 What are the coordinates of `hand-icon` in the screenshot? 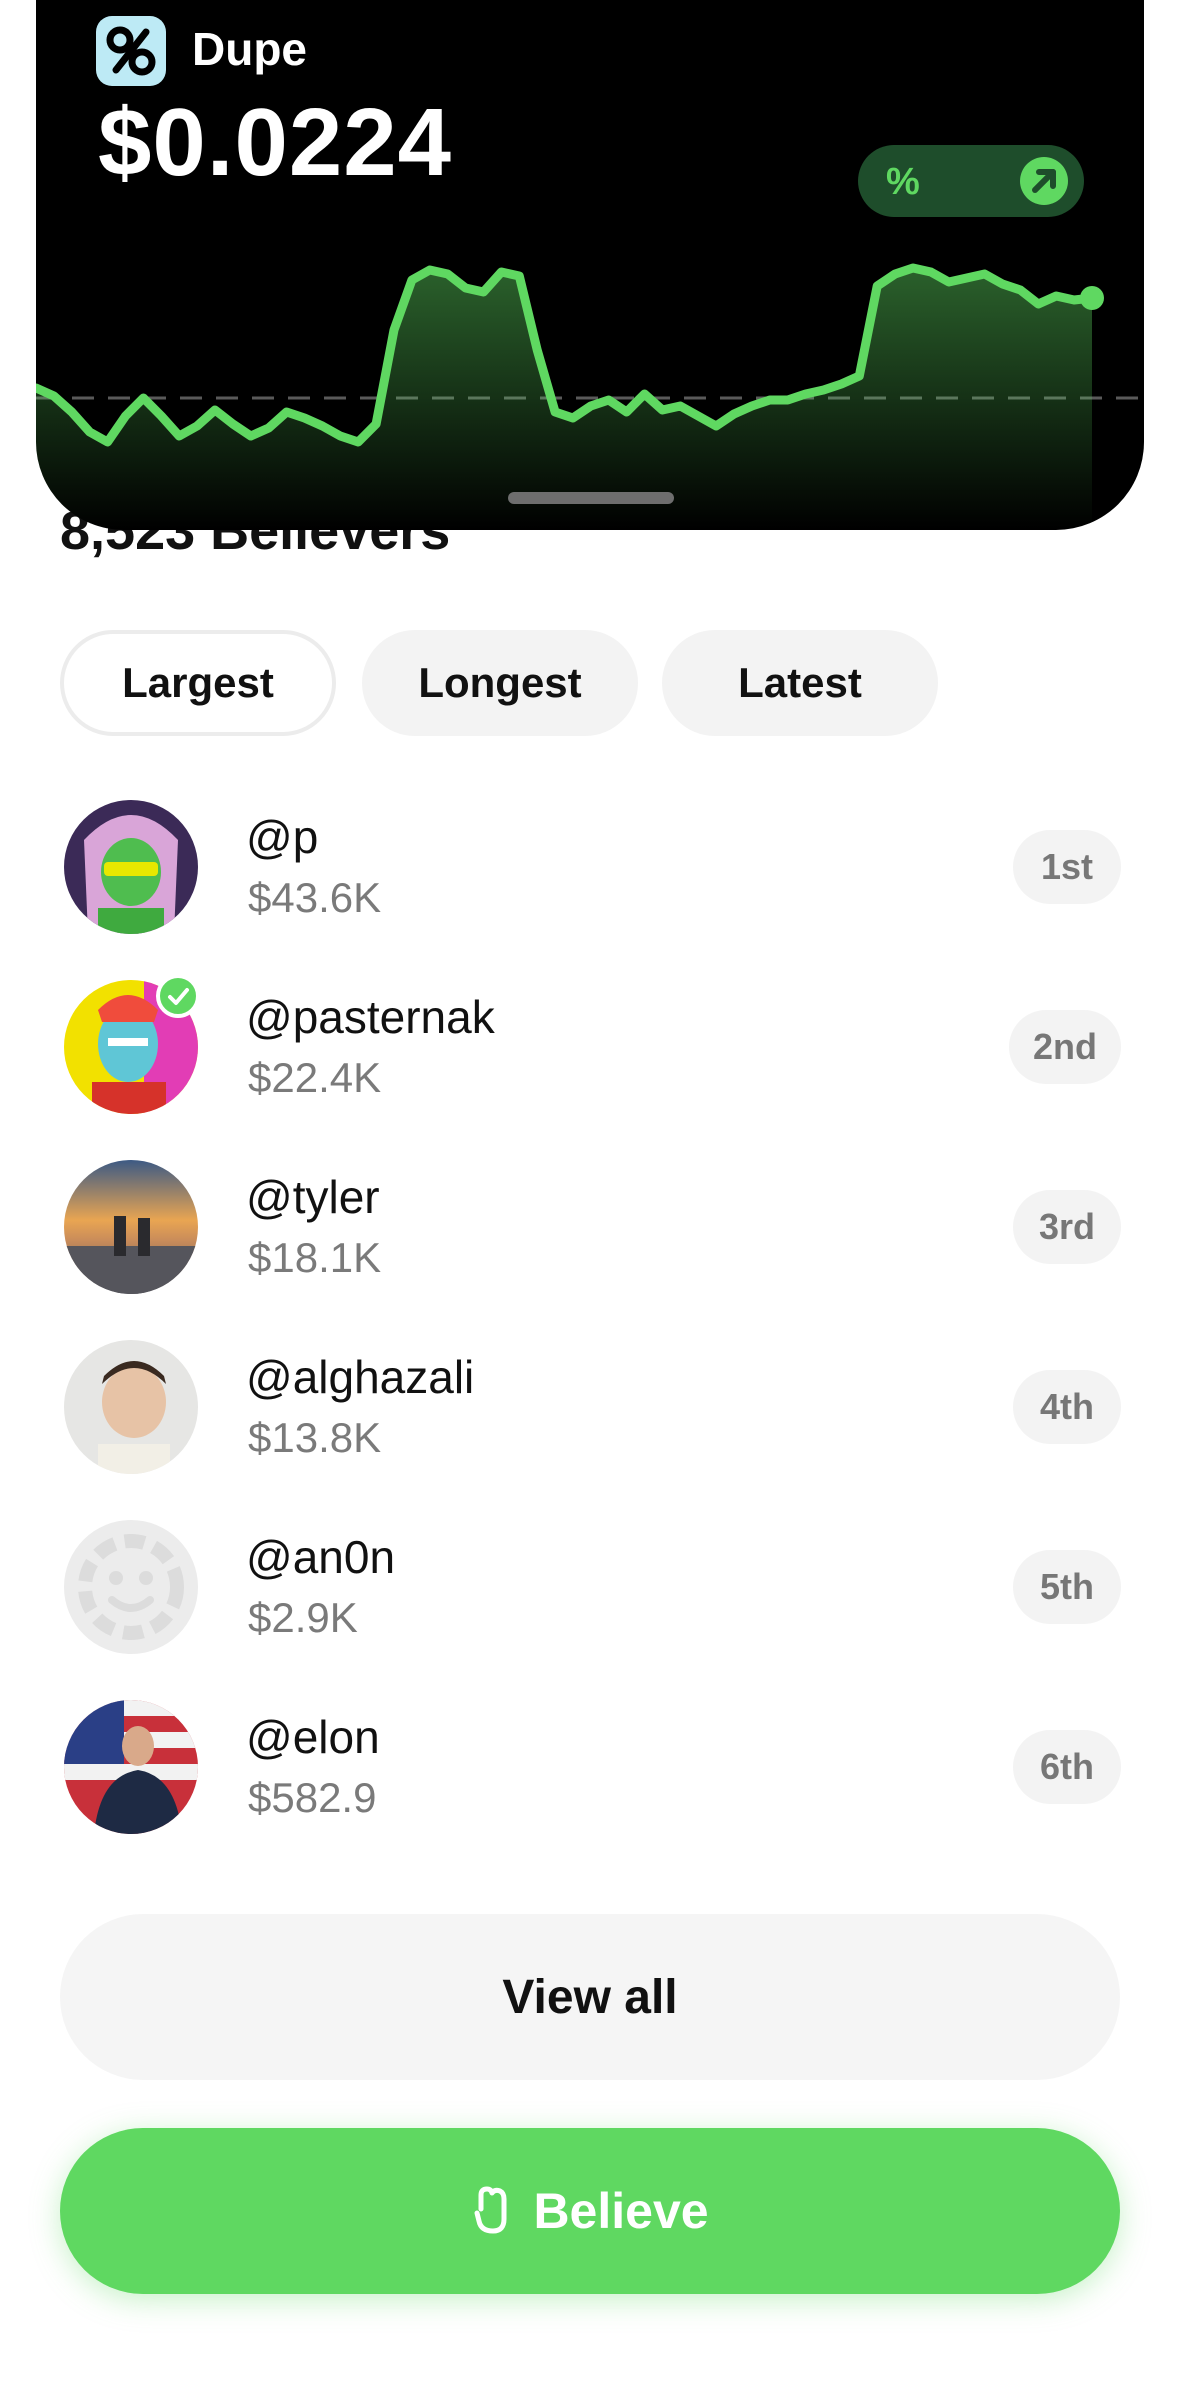 It's located at (493, 2211).